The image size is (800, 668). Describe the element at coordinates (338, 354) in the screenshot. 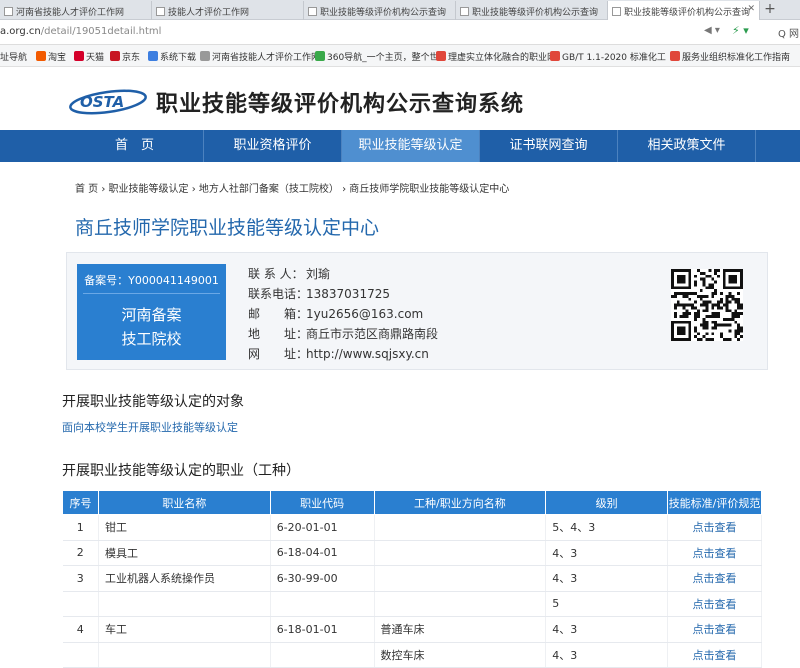

I see `website-row: 网 址：http://www.sqjsxy.cn` at that location.